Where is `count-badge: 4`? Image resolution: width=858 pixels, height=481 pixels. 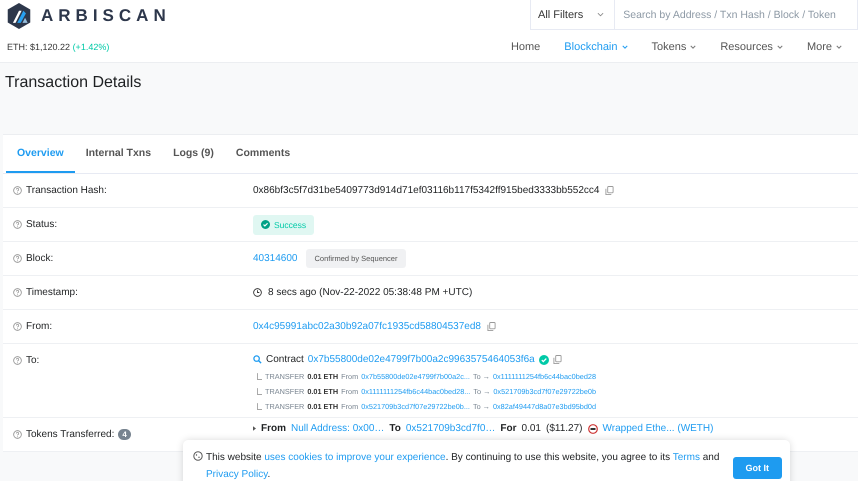
count-badge: 4 is located at coordinates (124, 434).